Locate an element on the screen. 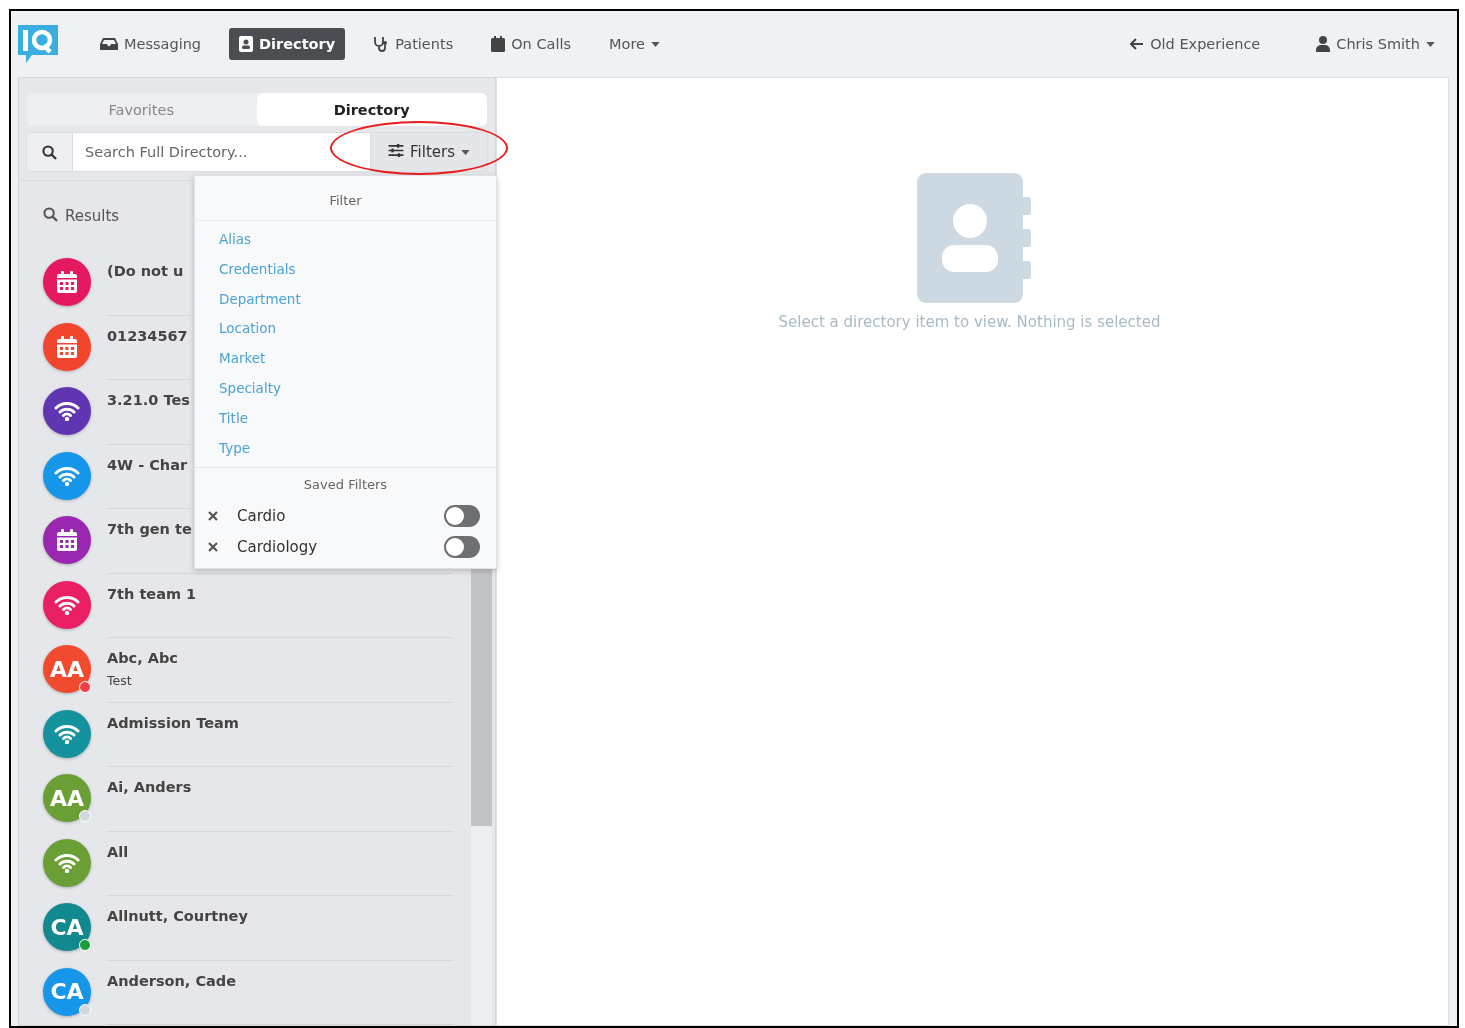 Image resolution: width=1465 pixels, height=1028 pixels. item-name: 4W - Char is located at coordinates (147, 464).